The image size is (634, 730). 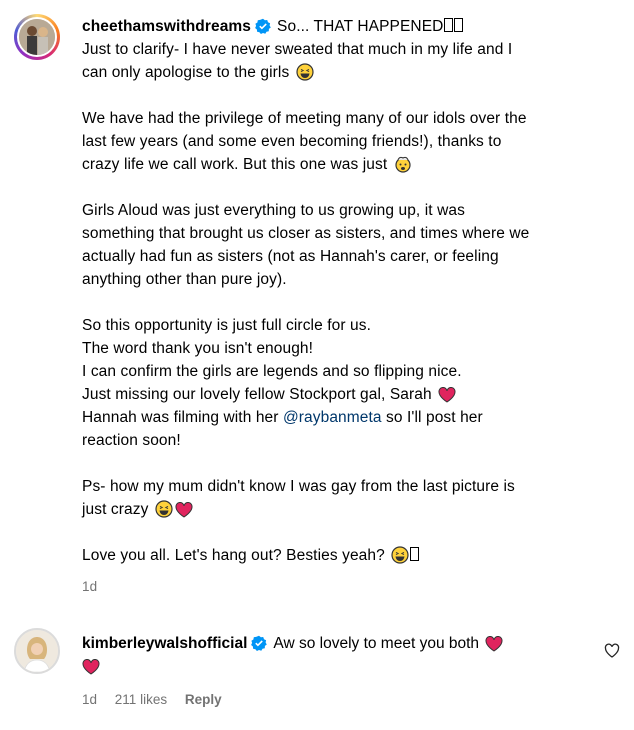 What do you see at coordinates (166, 26) in the screenshot?
I see `post-username: cheethamswithdreams` at bounding box center [166, 26].